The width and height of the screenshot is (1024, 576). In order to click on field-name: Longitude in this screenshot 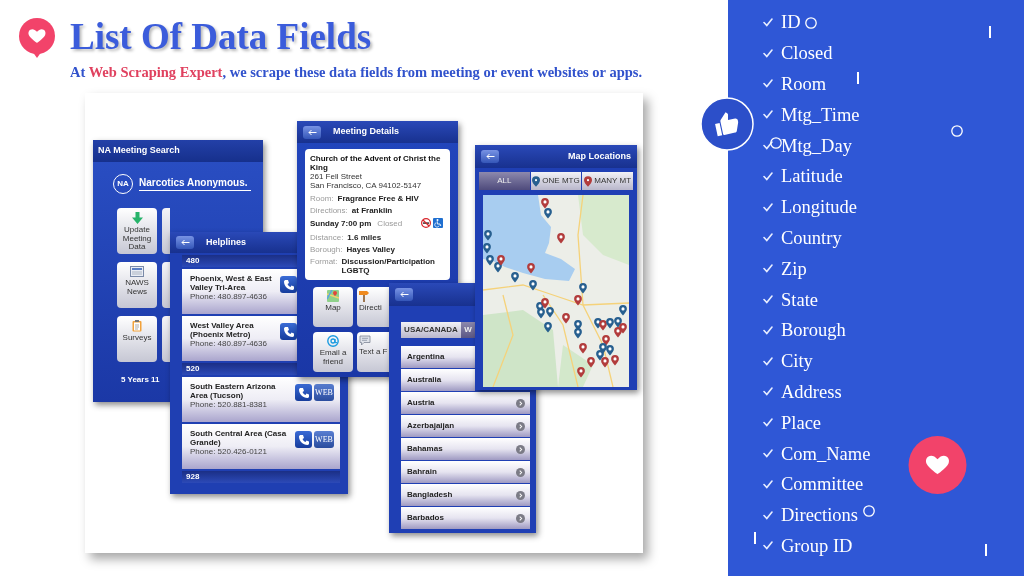, I will do `click(819, 207)`.